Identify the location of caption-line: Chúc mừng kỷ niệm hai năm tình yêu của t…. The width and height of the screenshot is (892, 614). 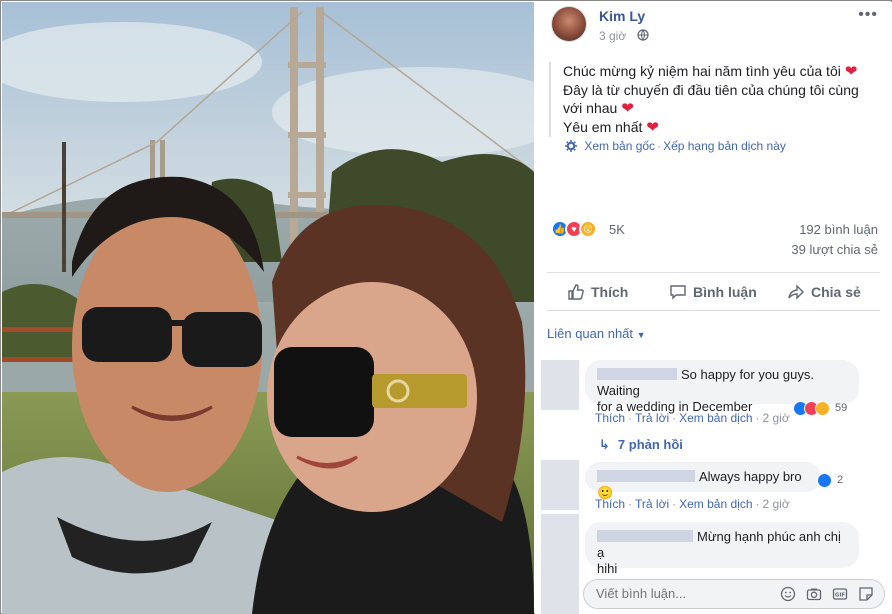
(702, 71).